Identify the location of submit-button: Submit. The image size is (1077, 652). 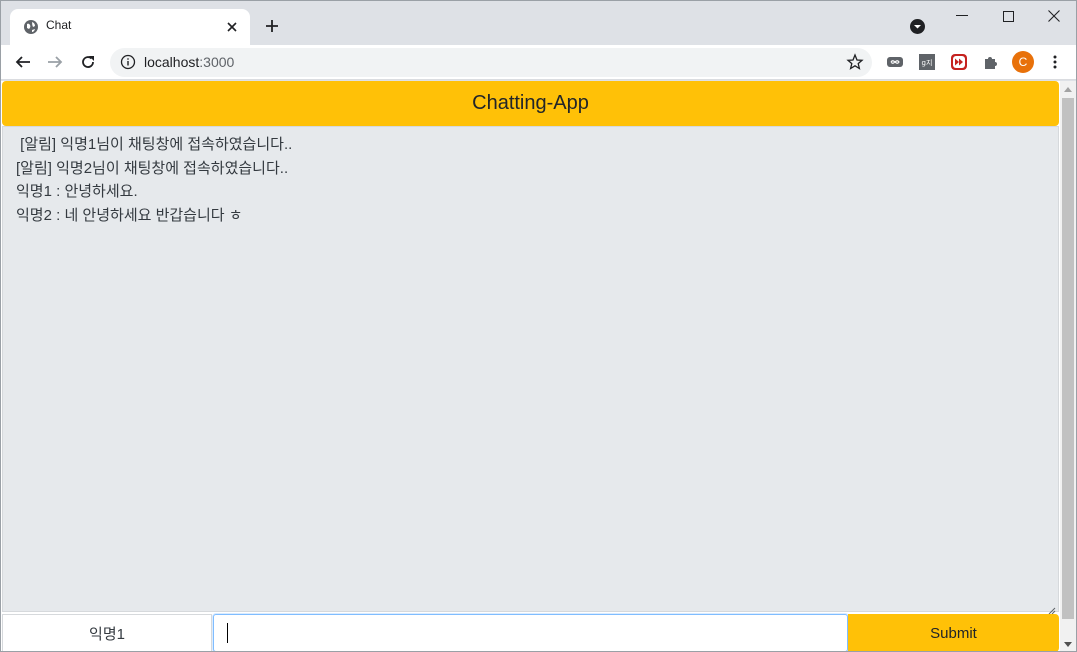
(953, 632).